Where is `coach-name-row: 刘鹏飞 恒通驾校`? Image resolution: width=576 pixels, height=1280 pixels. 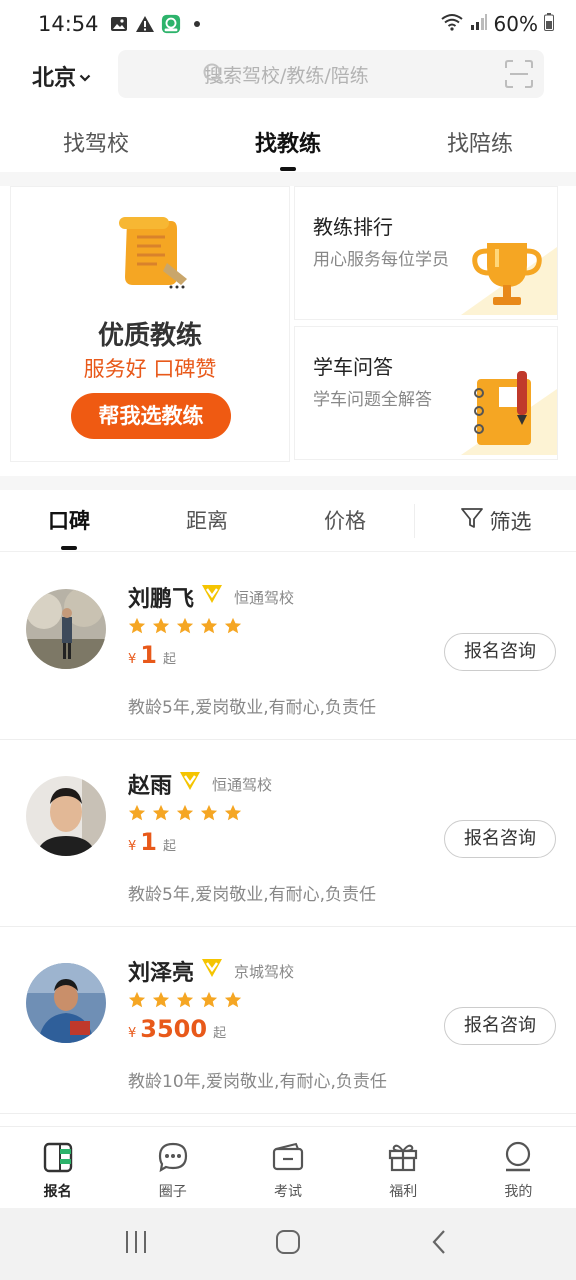 coach-name-row: 刘鹏飞 恒通驾校 is located at coordinates (211, 597).